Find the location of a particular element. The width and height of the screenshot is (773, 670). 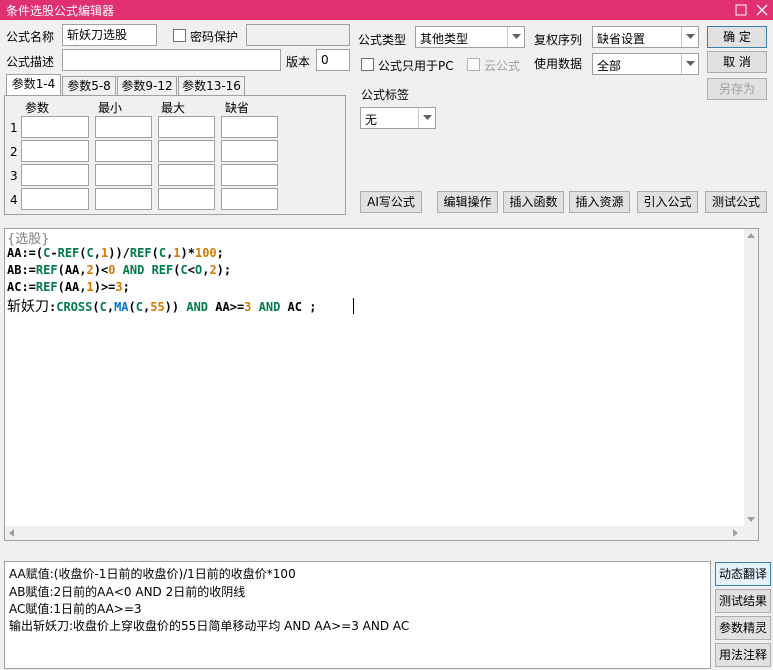

name-input: 斩妖刀选股 is located at coordinates (109, 35).